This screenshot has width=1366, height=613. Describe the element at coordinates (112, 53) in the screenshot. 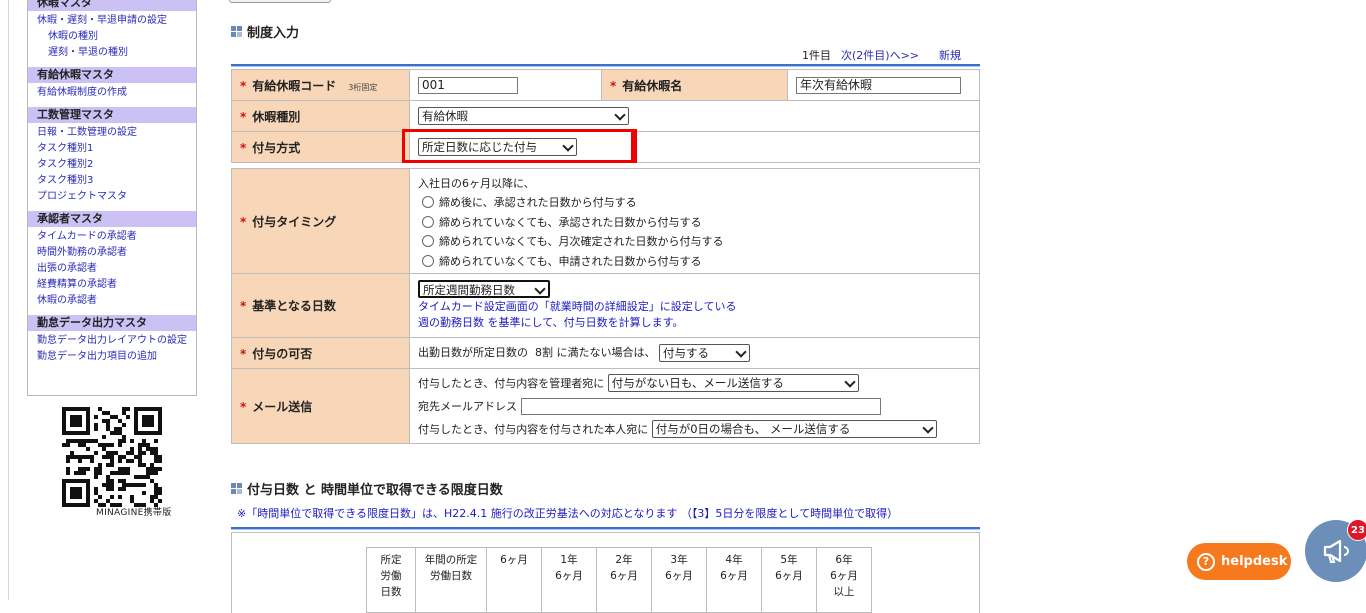

I see `sidebar-link: 遅刻・早退の種別` at that location.